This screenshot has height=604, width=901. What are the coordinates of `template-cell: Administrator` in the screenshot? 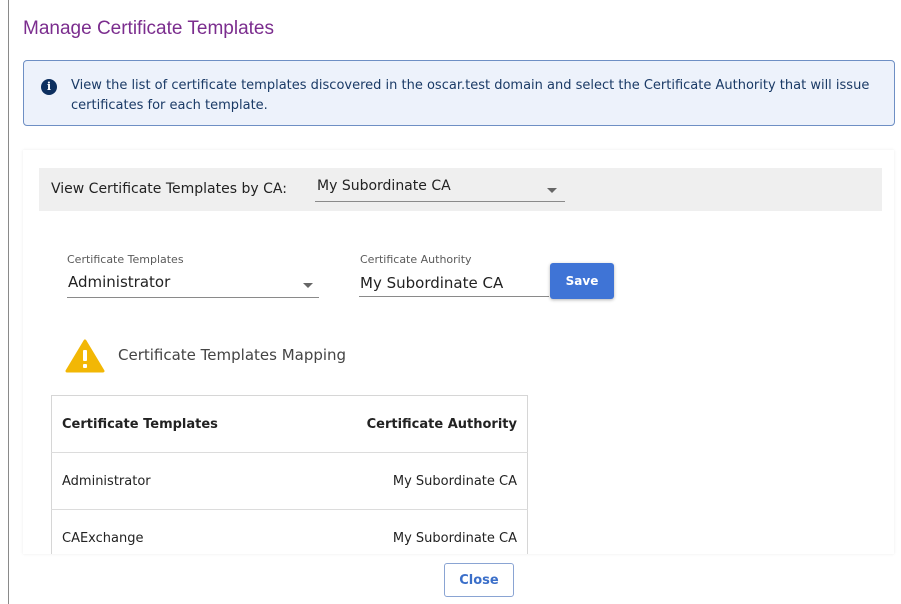 It's located at (172, 481).